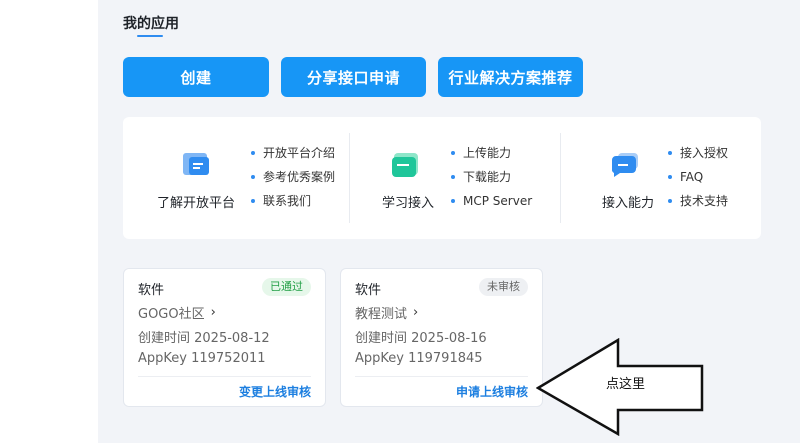 The width and height of the screenshot is (800, 443). I want to click on link-download: 下载能力, so click(491, 177).